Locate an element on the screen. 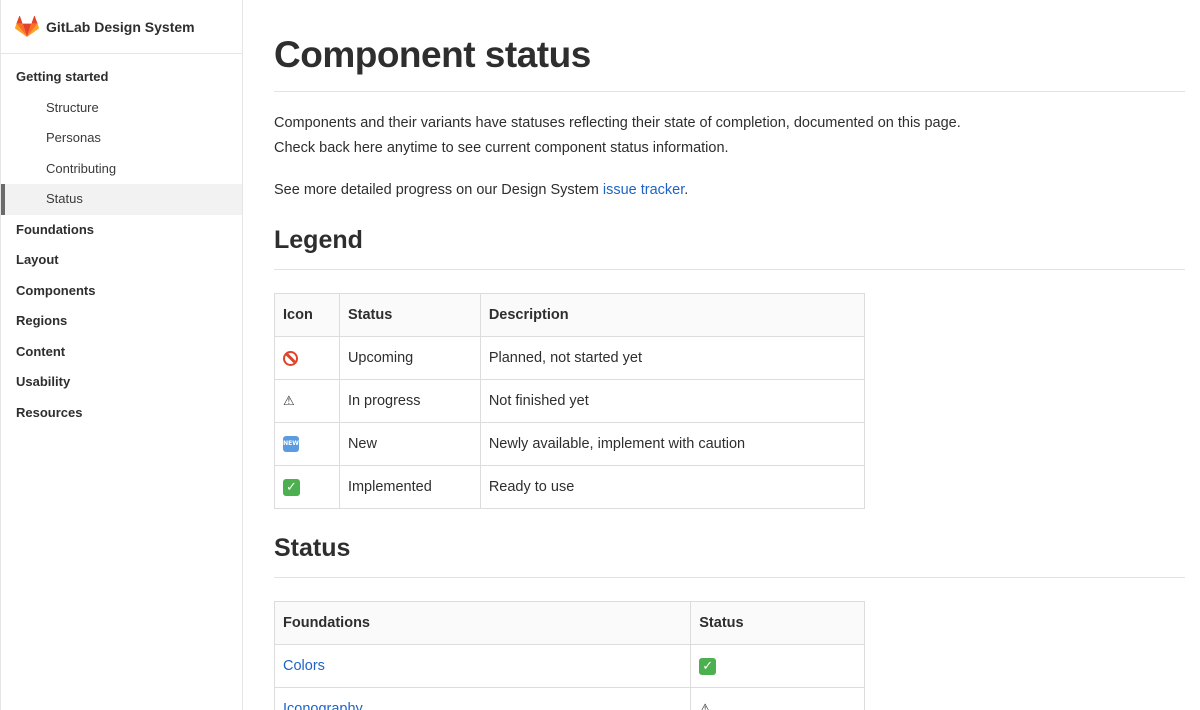 This screenshot has height=710, width=1200. description-cell: Ready to use is located at coordinates (672, 487).